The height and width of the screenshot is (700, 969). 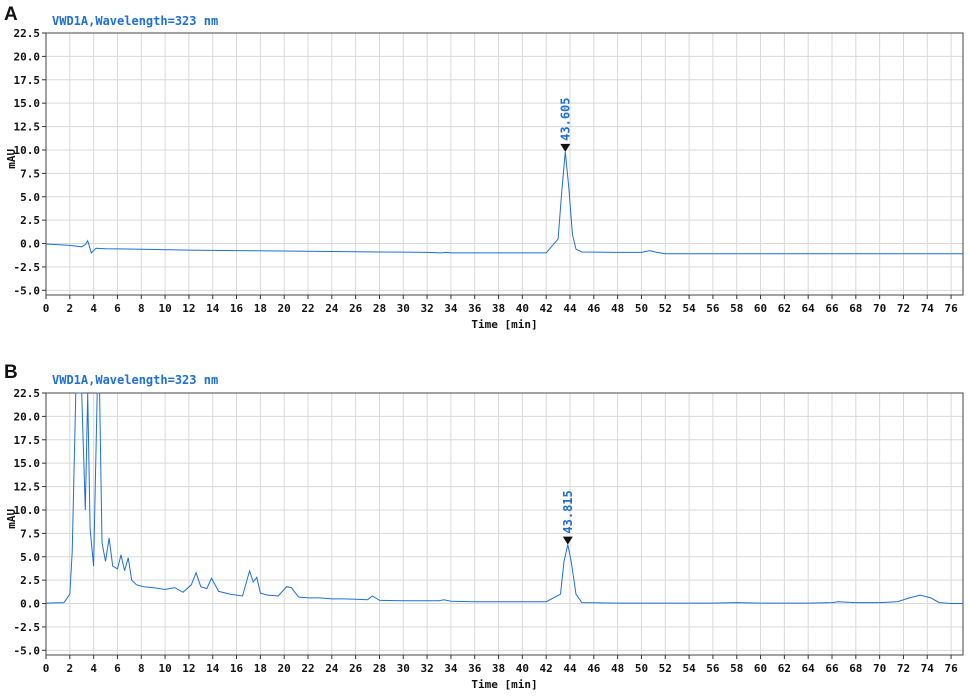 What do you see at coordinates (284, 308) in the screenshot?
I see `x-tick-label: 20` at bounding box center [284, 308].